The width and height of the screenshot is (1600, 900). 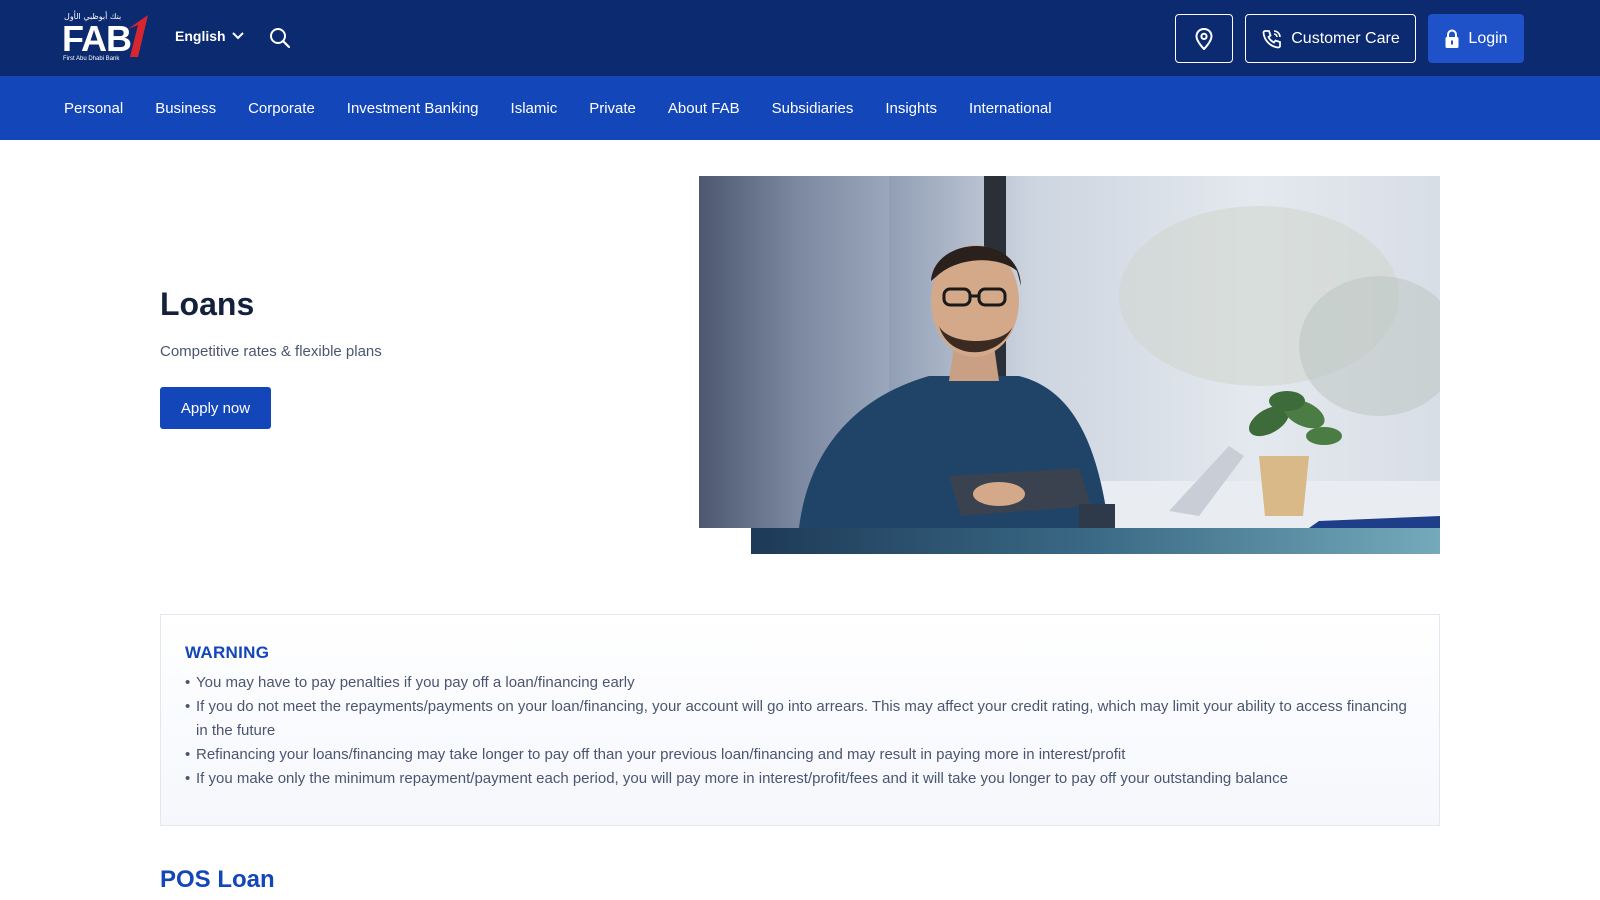 I want to click on pos-loan-heading: POS Loan, so click(x=217, y=879).